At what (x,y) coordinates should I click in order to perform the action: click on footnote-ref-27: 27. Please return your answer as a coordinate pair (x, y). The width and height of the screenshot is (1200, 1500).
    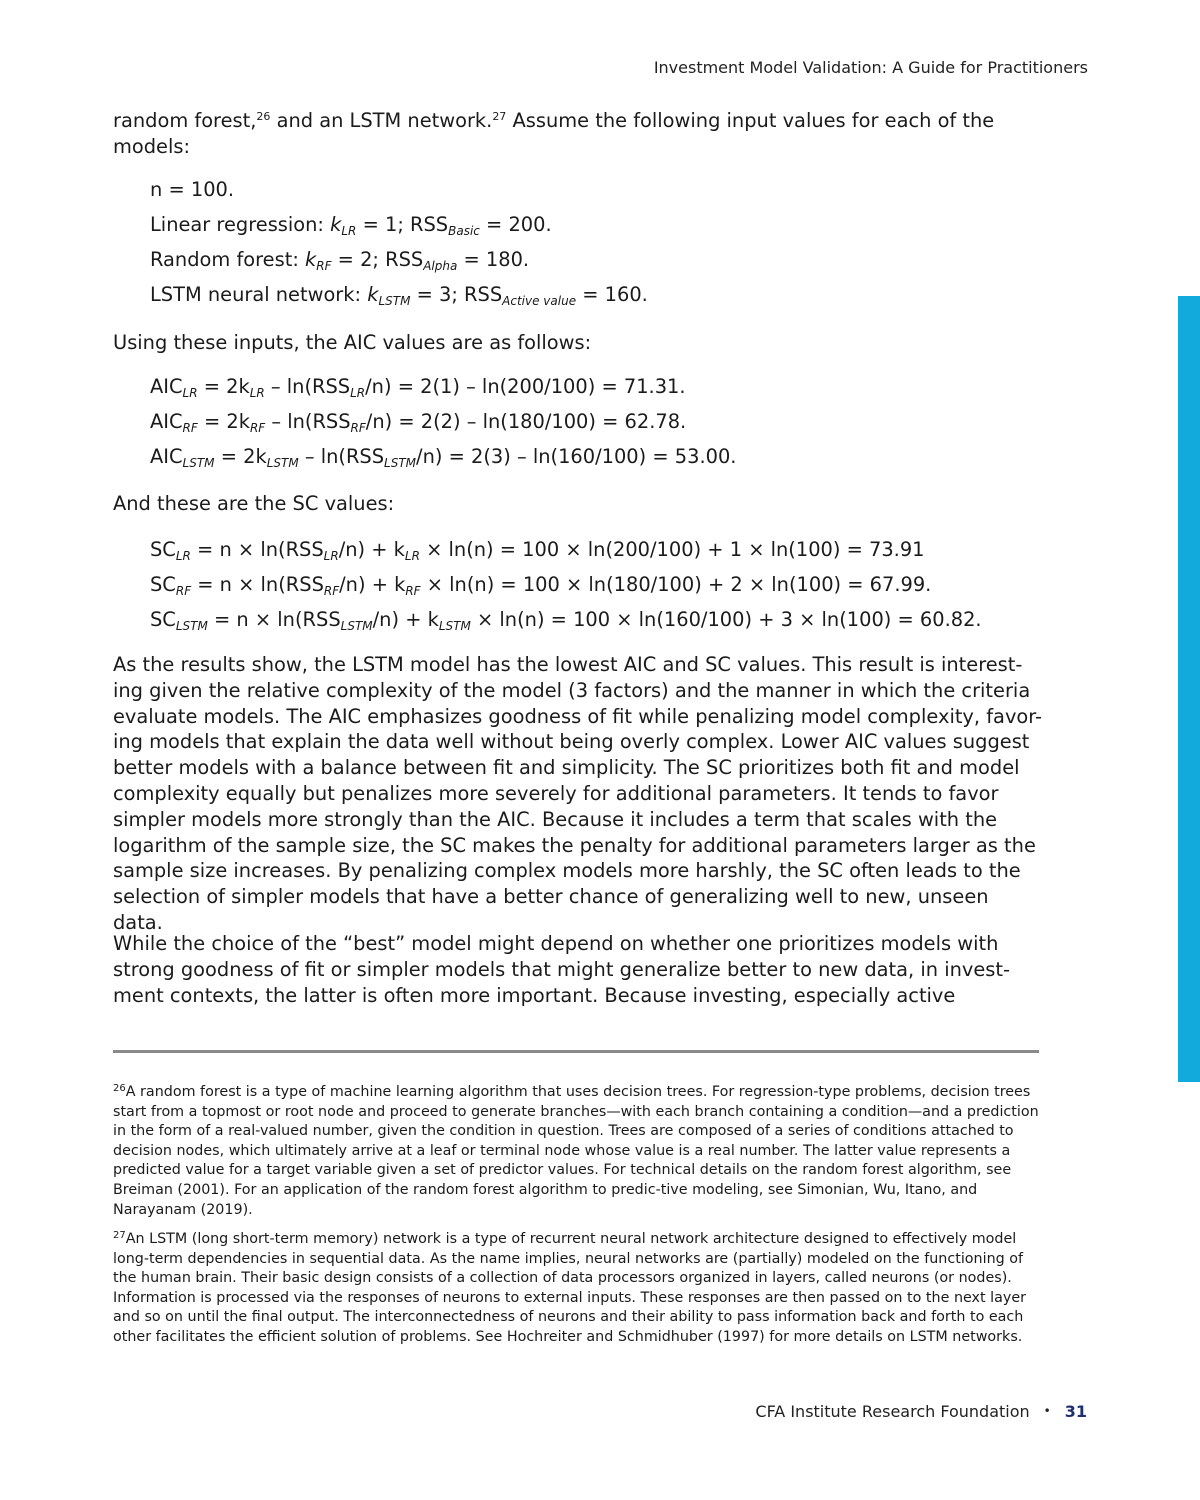
    Looking at the image, I should click on (499, 116).